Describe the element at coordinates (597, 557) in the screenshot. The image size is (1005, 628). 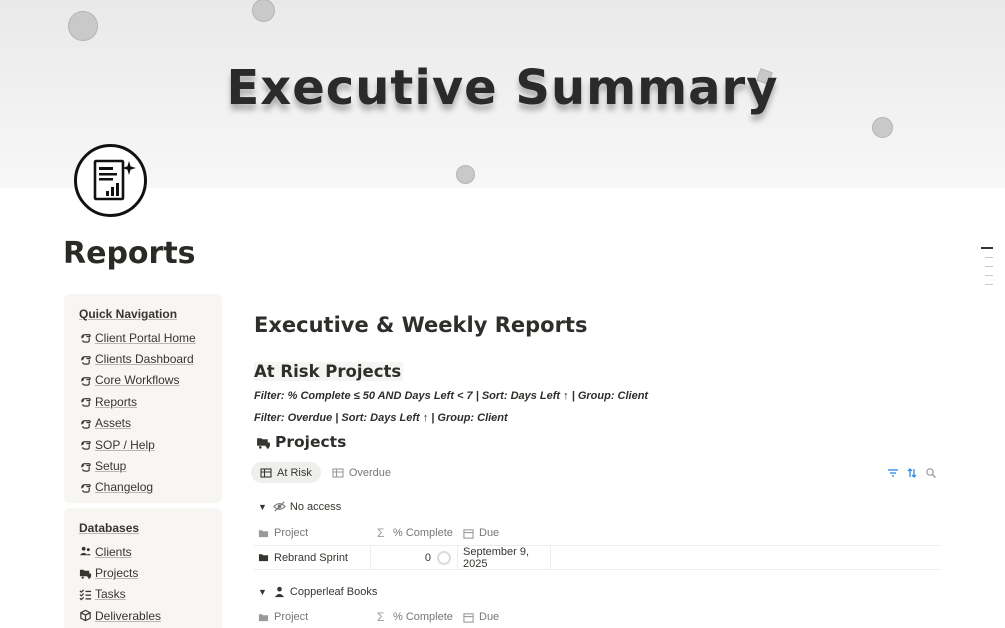
I see `table-row: Rebrand Sprint 0 September 9, 2025` at that location.